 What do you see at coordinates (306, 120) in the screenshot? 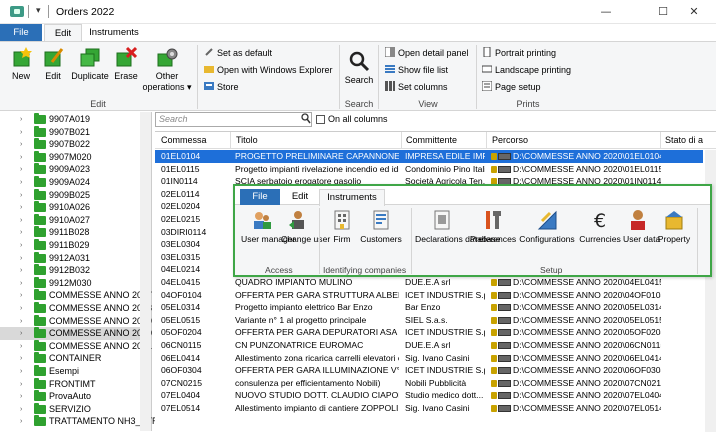
I see `search-icon` at bounding box center [306, 120].